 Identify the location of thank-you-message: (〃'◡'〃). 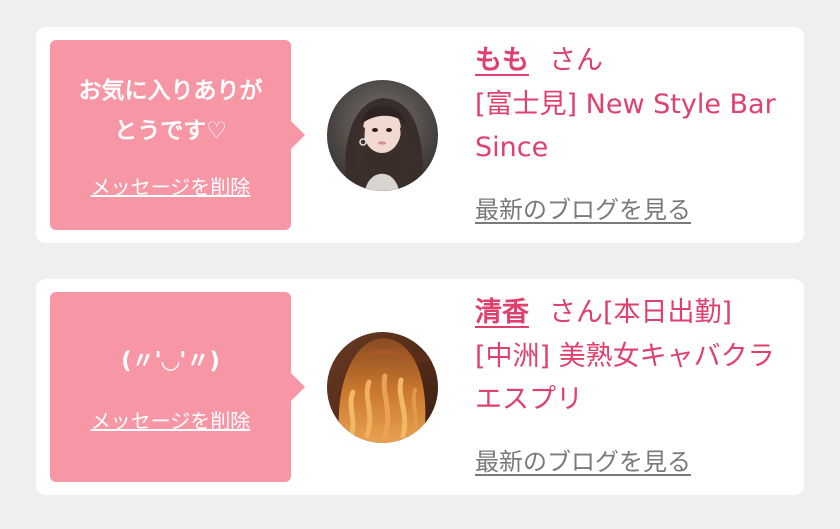
(170, 360).